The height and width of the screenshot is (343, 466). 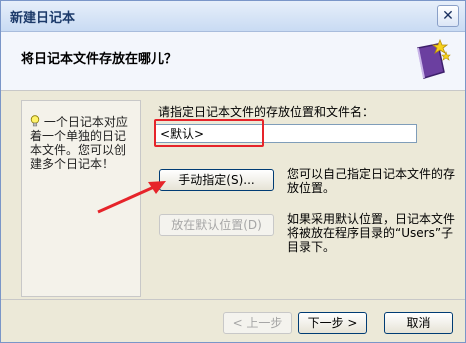 I want to click on close-button: ✕, so click(x=448, y=16).